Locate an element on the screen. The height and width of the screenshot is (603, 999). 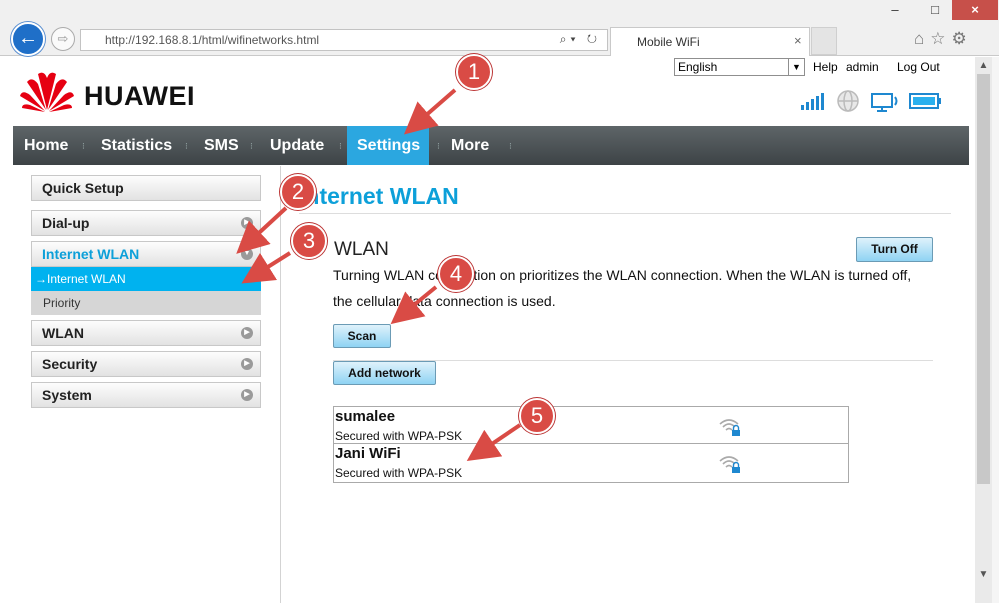
sidebar-item-label: Security is located at coordinates (70, 364).